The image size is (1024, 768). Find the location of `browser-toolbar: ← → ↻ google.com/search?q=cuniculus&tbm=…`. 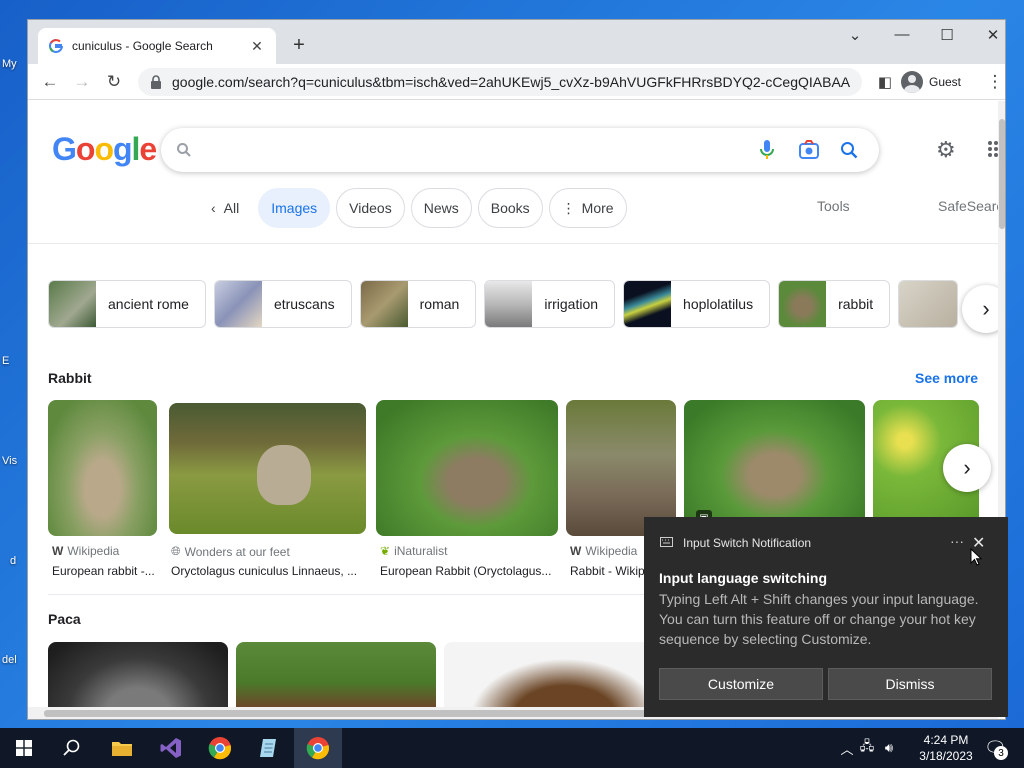

browser-toolbar: ← → ↻ google.com/search?q=cuniculus&tbm=… is located at coordinates (516, 82).